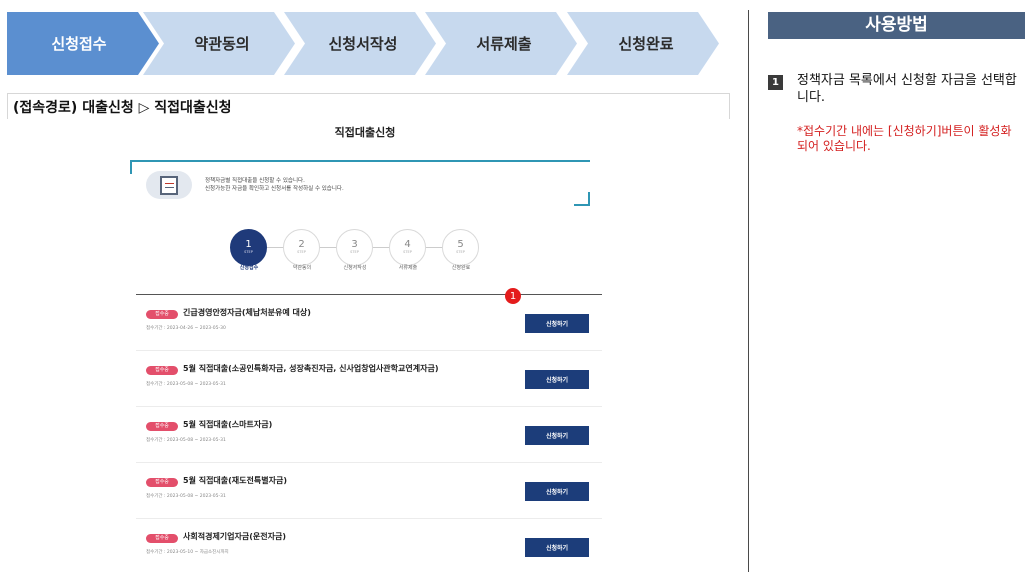 This screenshot has height=572, width=1029. What do you see at coordinates (249, 268) in the screenshot?
I see `step-caption: 신청접수` at bounding box center [249, 268].